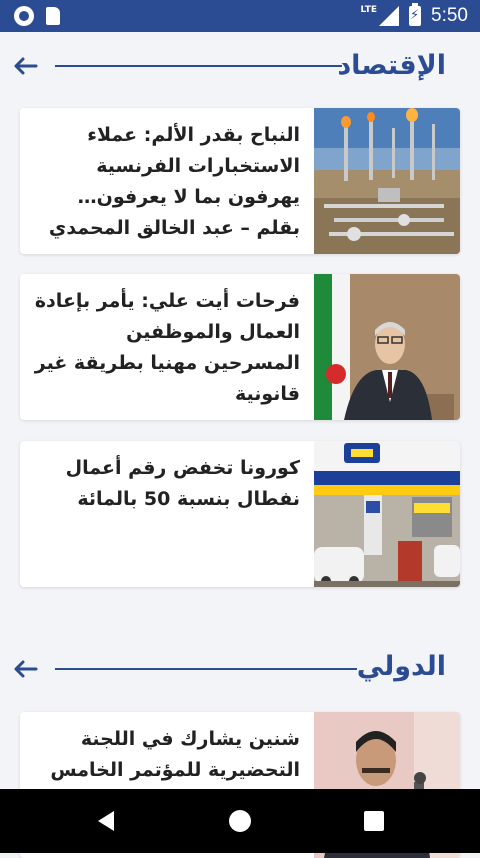  I want to click on network-type: LTE, so click(369, 10).